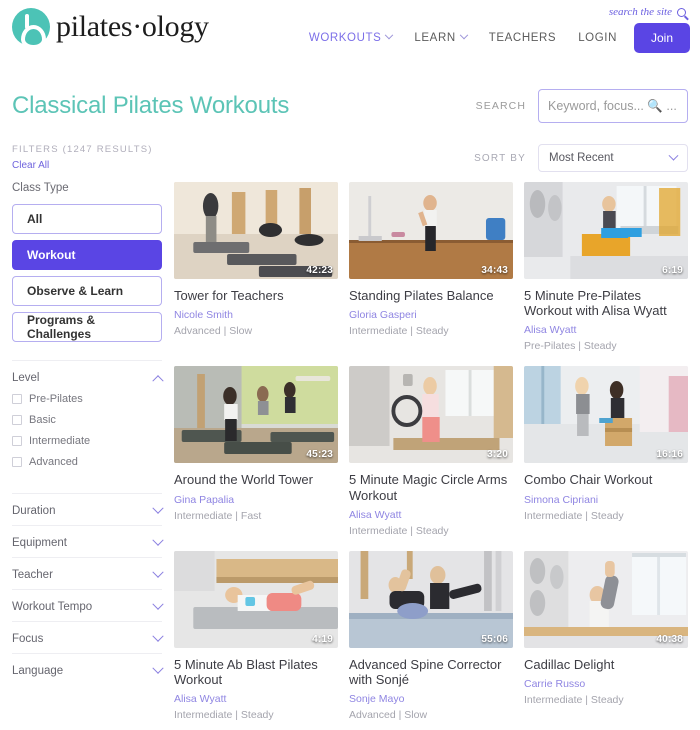 This screenshot has width=700, height=730. I want to click on workout-meta: Advanced | Slow, so click(213, 331).